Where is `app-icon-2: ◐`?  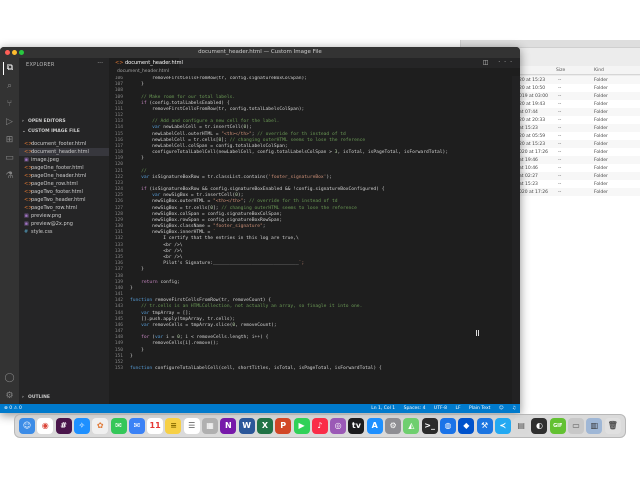 app-icon-2: ◐ is located at coordinates (539, 426).